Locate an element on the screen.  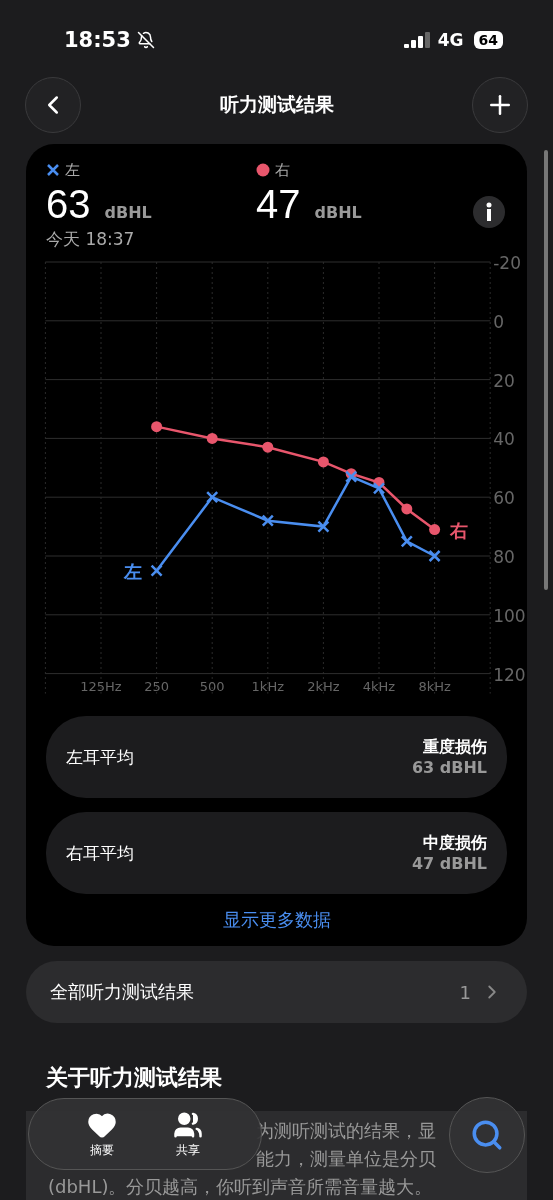
legend-label: 右 is located at coordinates (282, 170).